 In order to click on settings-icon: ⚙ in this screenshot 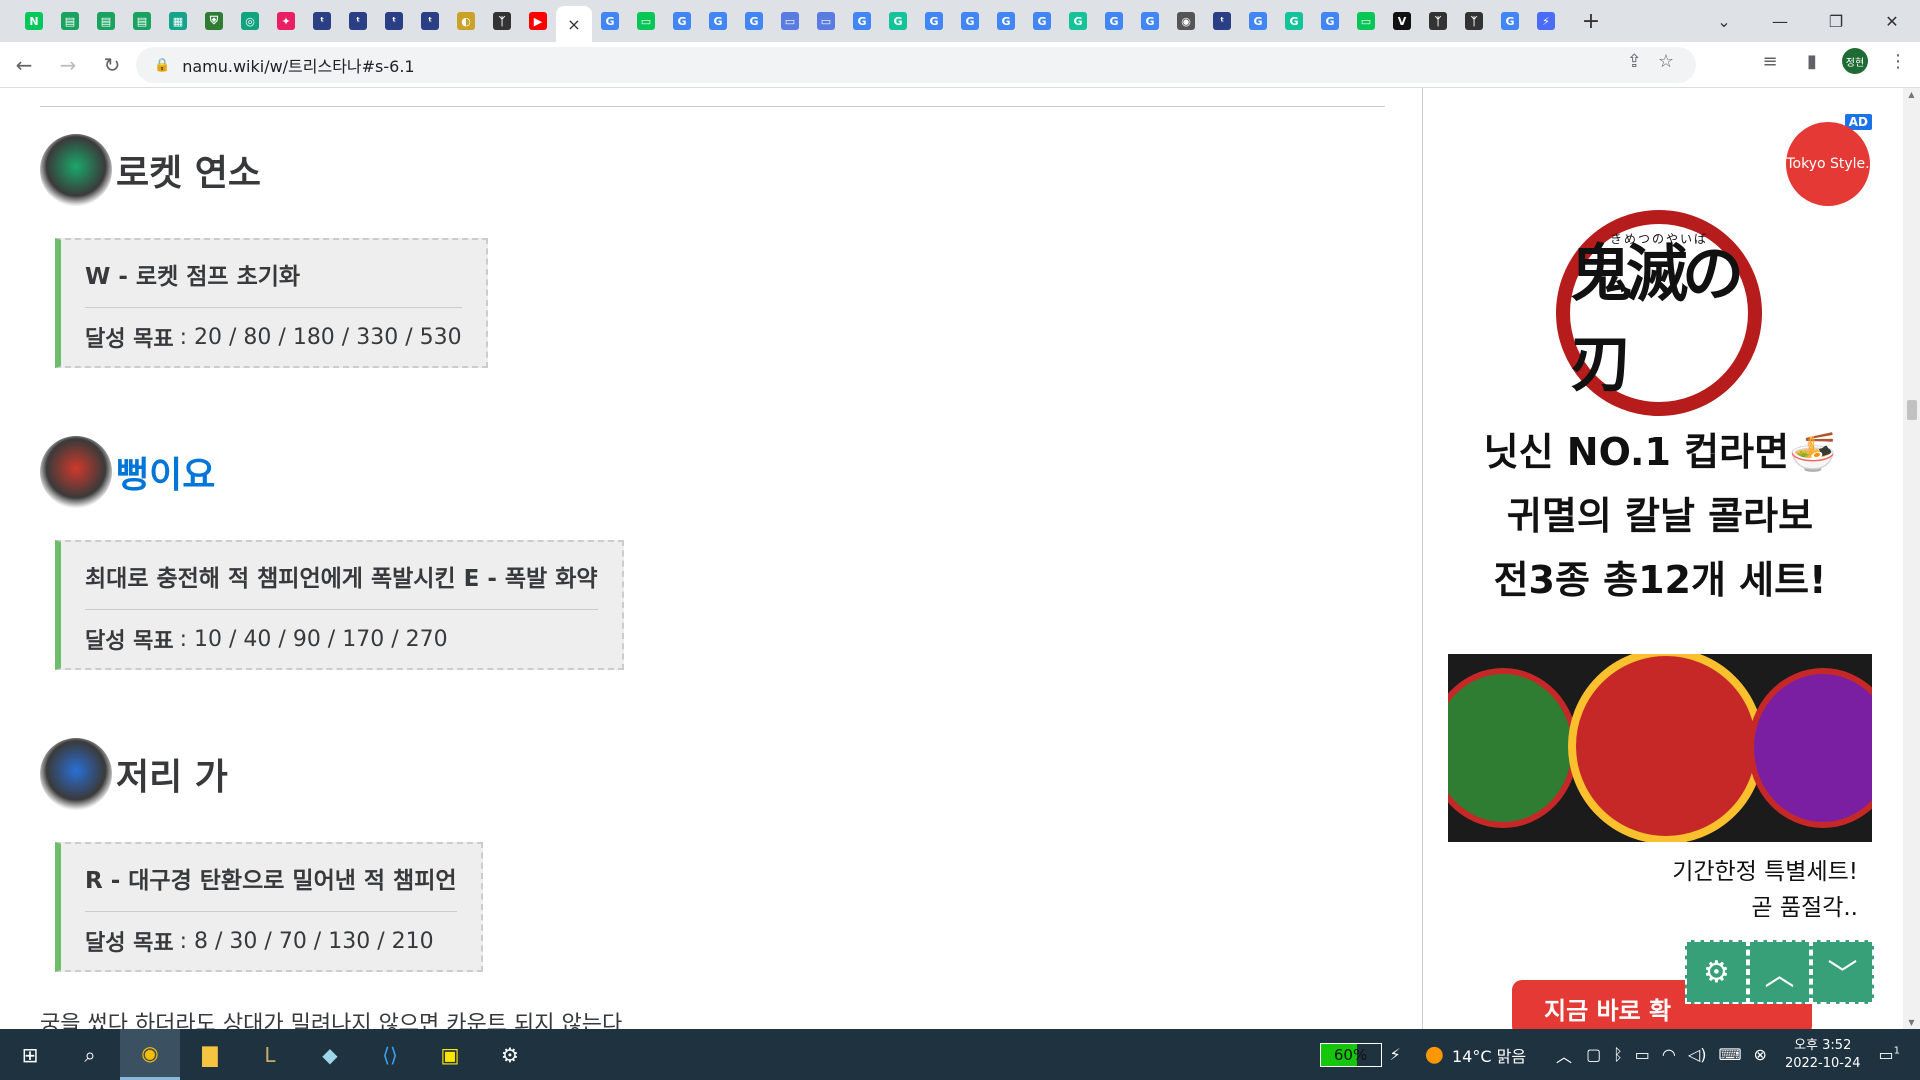, I will do `click(510, 1054)`.